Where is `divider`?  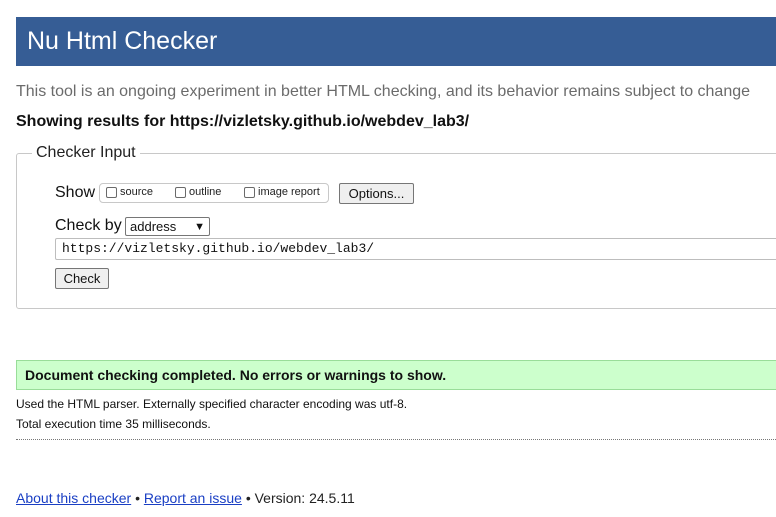 divider is located at coordinates (396, 439).